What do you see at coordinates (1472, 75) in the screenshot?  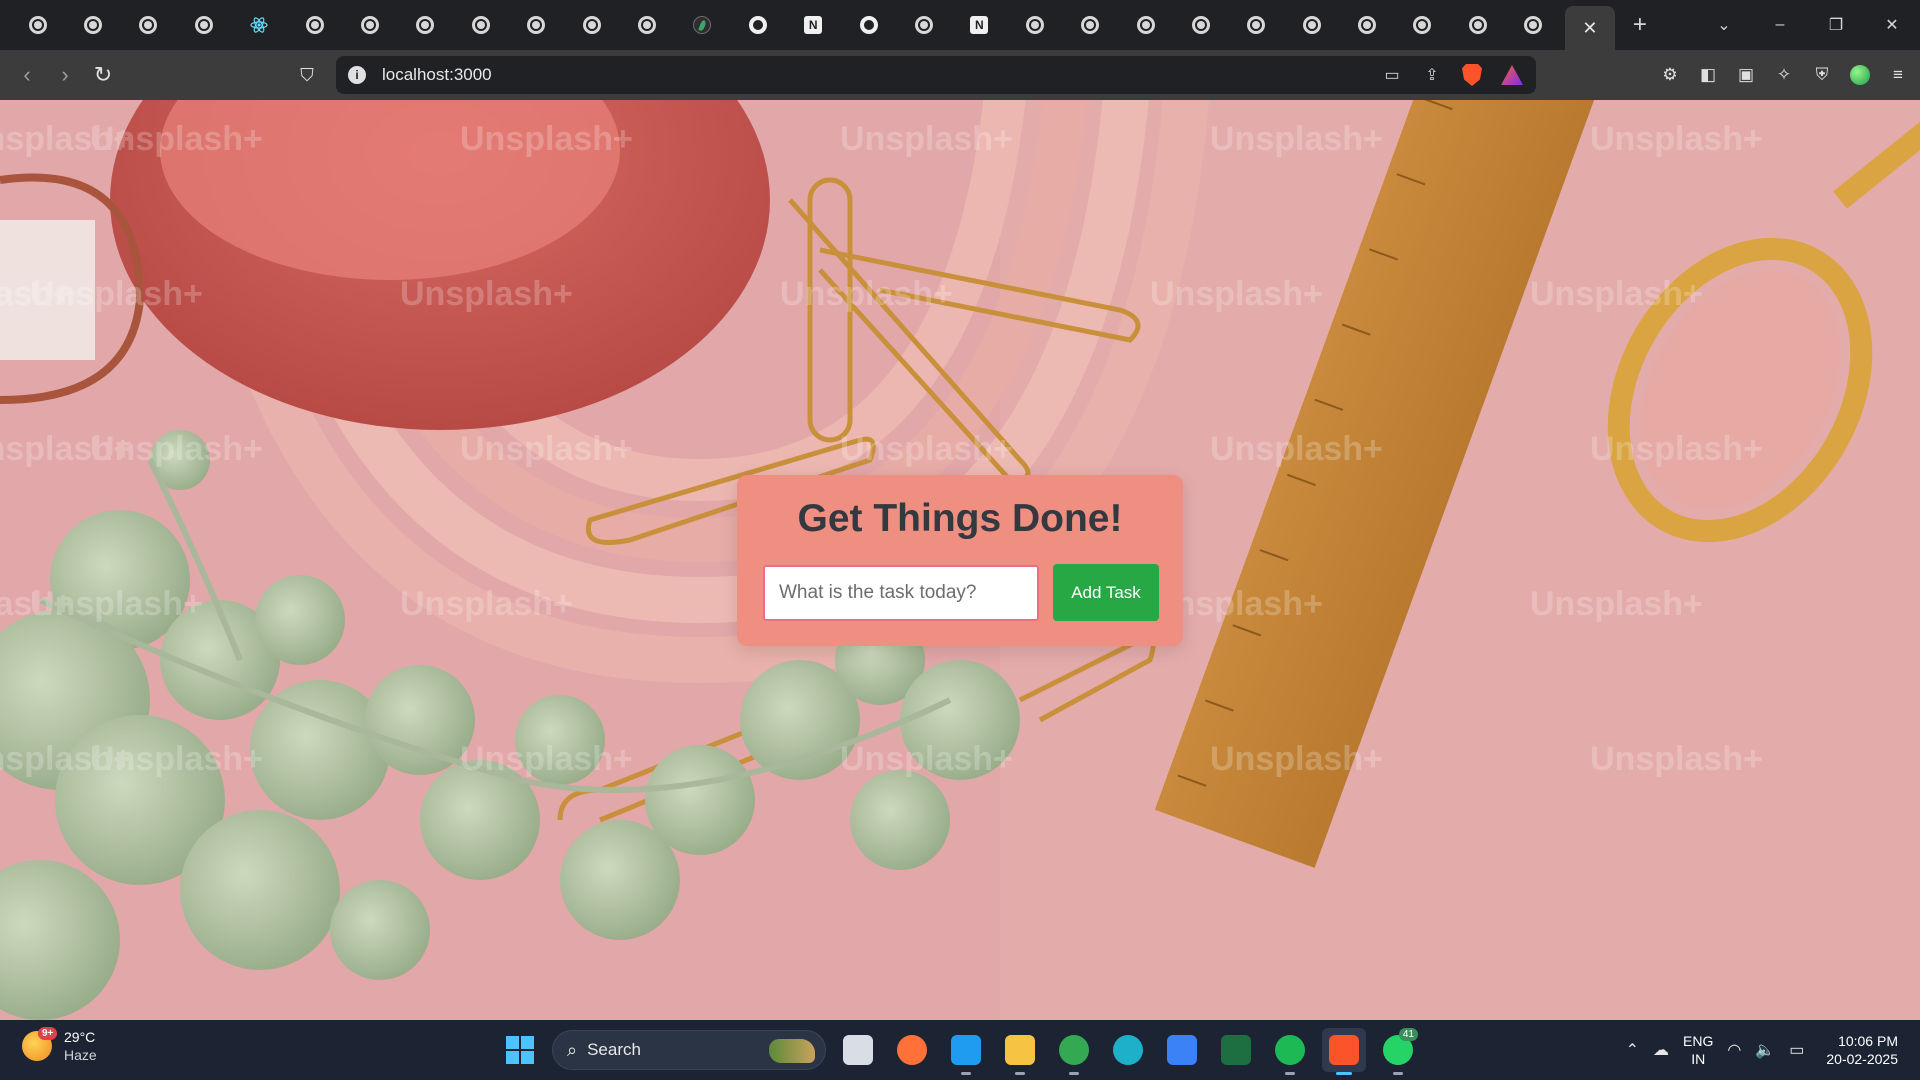 I see `brave-shields-icon` at bounding box center [1472, 75].